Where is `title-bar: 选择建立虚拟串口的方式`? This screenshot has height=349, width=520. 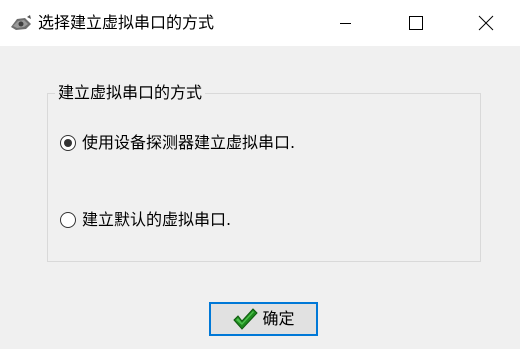
title-bar: 选择建立虚拟串口的方式 is located at coordinates (260, 23).